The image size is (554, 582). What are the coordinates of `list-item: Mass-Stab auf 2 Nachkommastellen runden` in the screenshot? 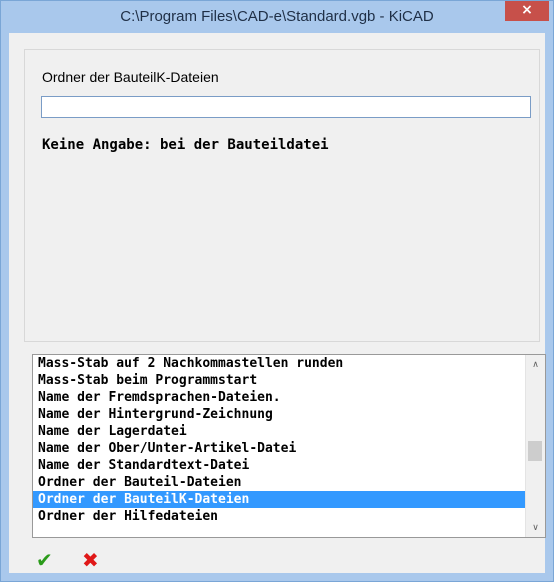 It's located at (279, 363).